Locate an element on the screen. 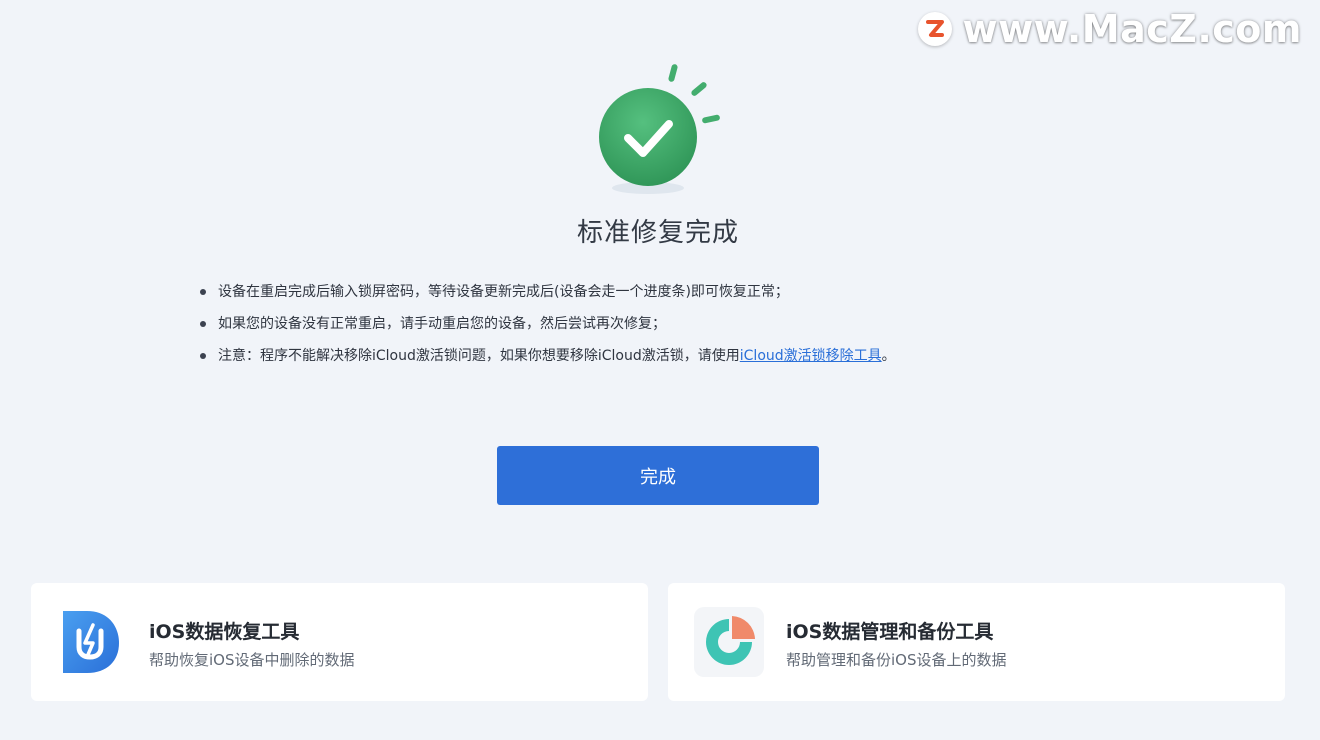  data-manager-app-icon is located at coordinates (729, 642).